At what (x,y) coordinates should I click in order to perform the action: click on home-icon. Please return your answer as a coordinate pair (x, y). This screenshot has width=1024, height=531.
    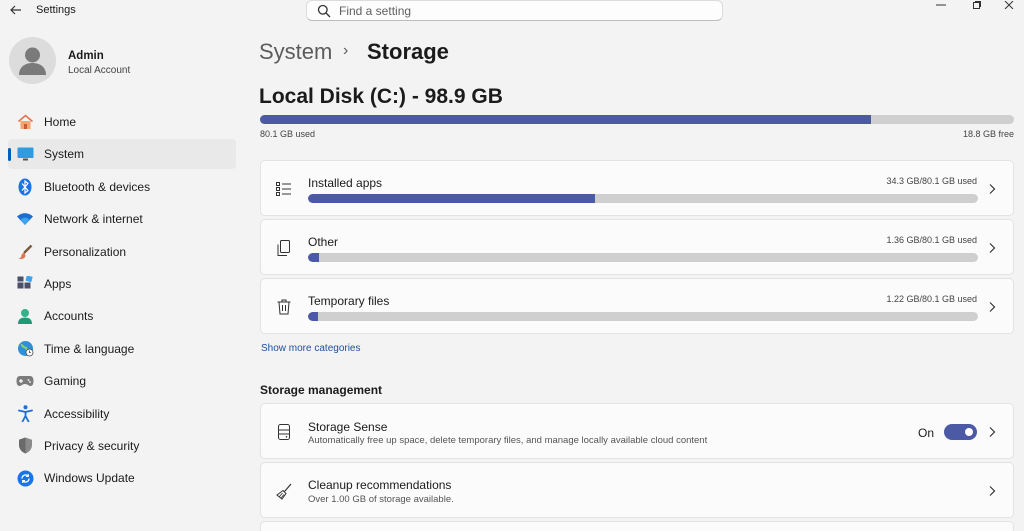
    Looking at the image, I should click on (25, 122).